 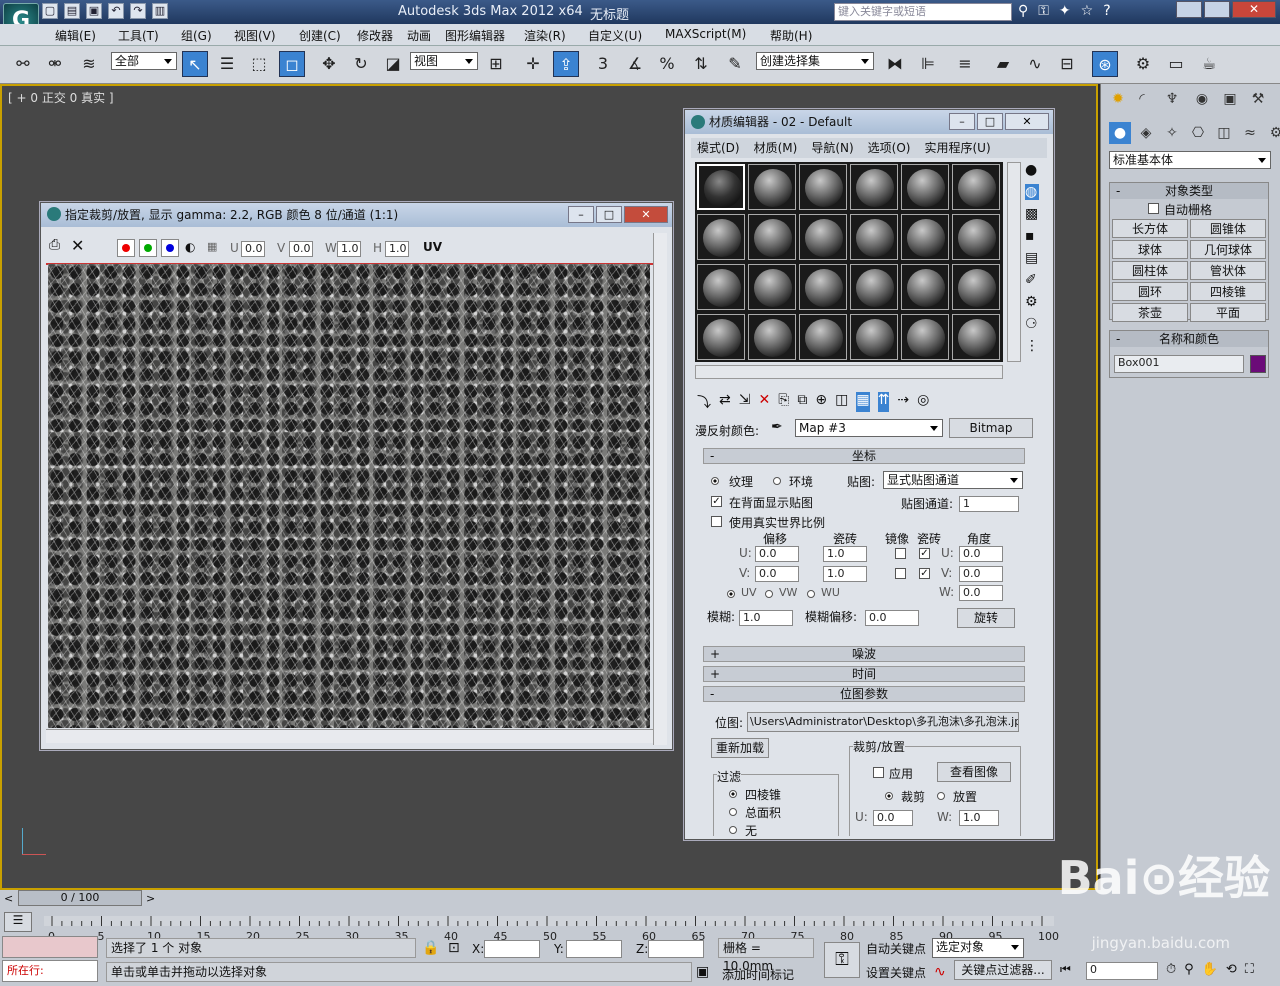 I want to click on key-filter-icon: ∿, so click(x=940, y=972).